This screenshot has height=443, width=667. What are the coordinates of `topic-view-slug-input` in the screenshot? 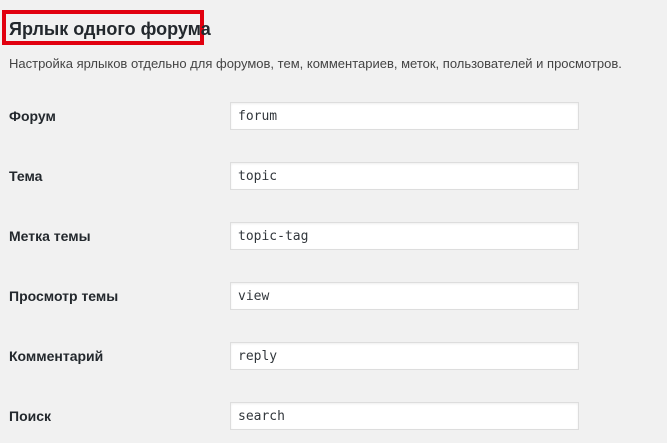 It's located at (404, 296).